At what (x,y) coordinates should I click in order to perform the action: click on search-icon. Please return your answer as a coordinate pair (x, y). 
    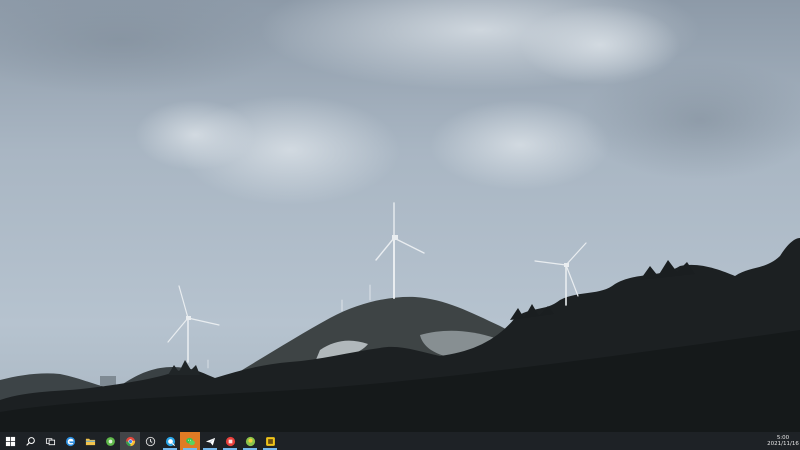
    Looking at the image, I should click on (30, 441).